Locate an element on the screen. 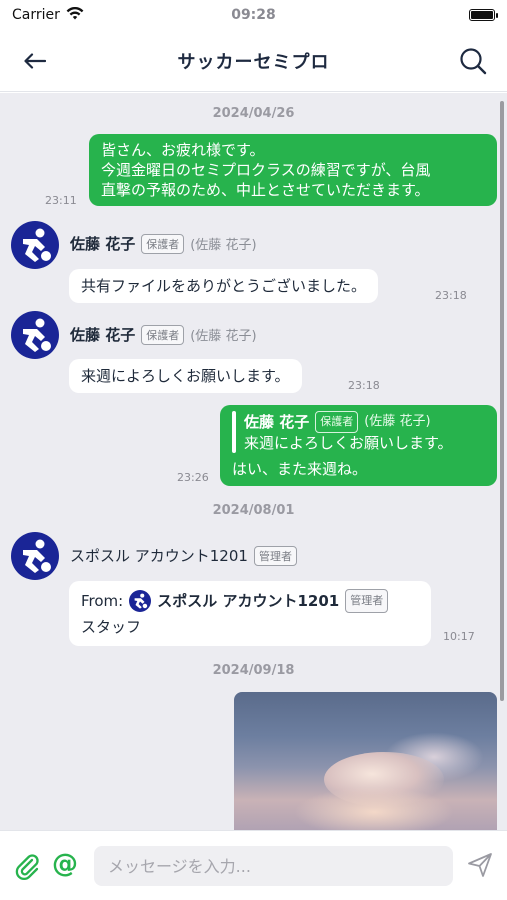 Image resolution: width=507 pixels, height=900 pixels. message-text: 来週によろしくお願いします。 is located at coordinates (185, 376).